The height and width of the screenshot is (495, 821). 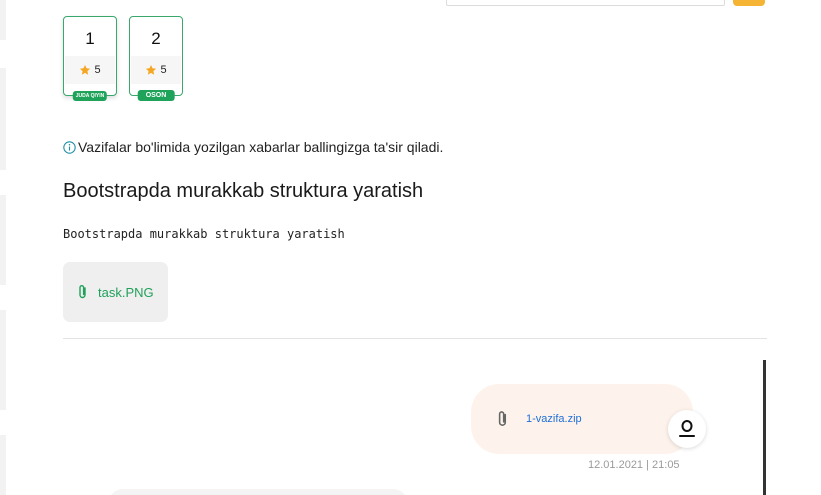 What do you see at coordinates (204, 234) in the screenshot?
I see `task-description: Bootstrapda murakkab struktura yaratish` at bounding box center [204, 234].